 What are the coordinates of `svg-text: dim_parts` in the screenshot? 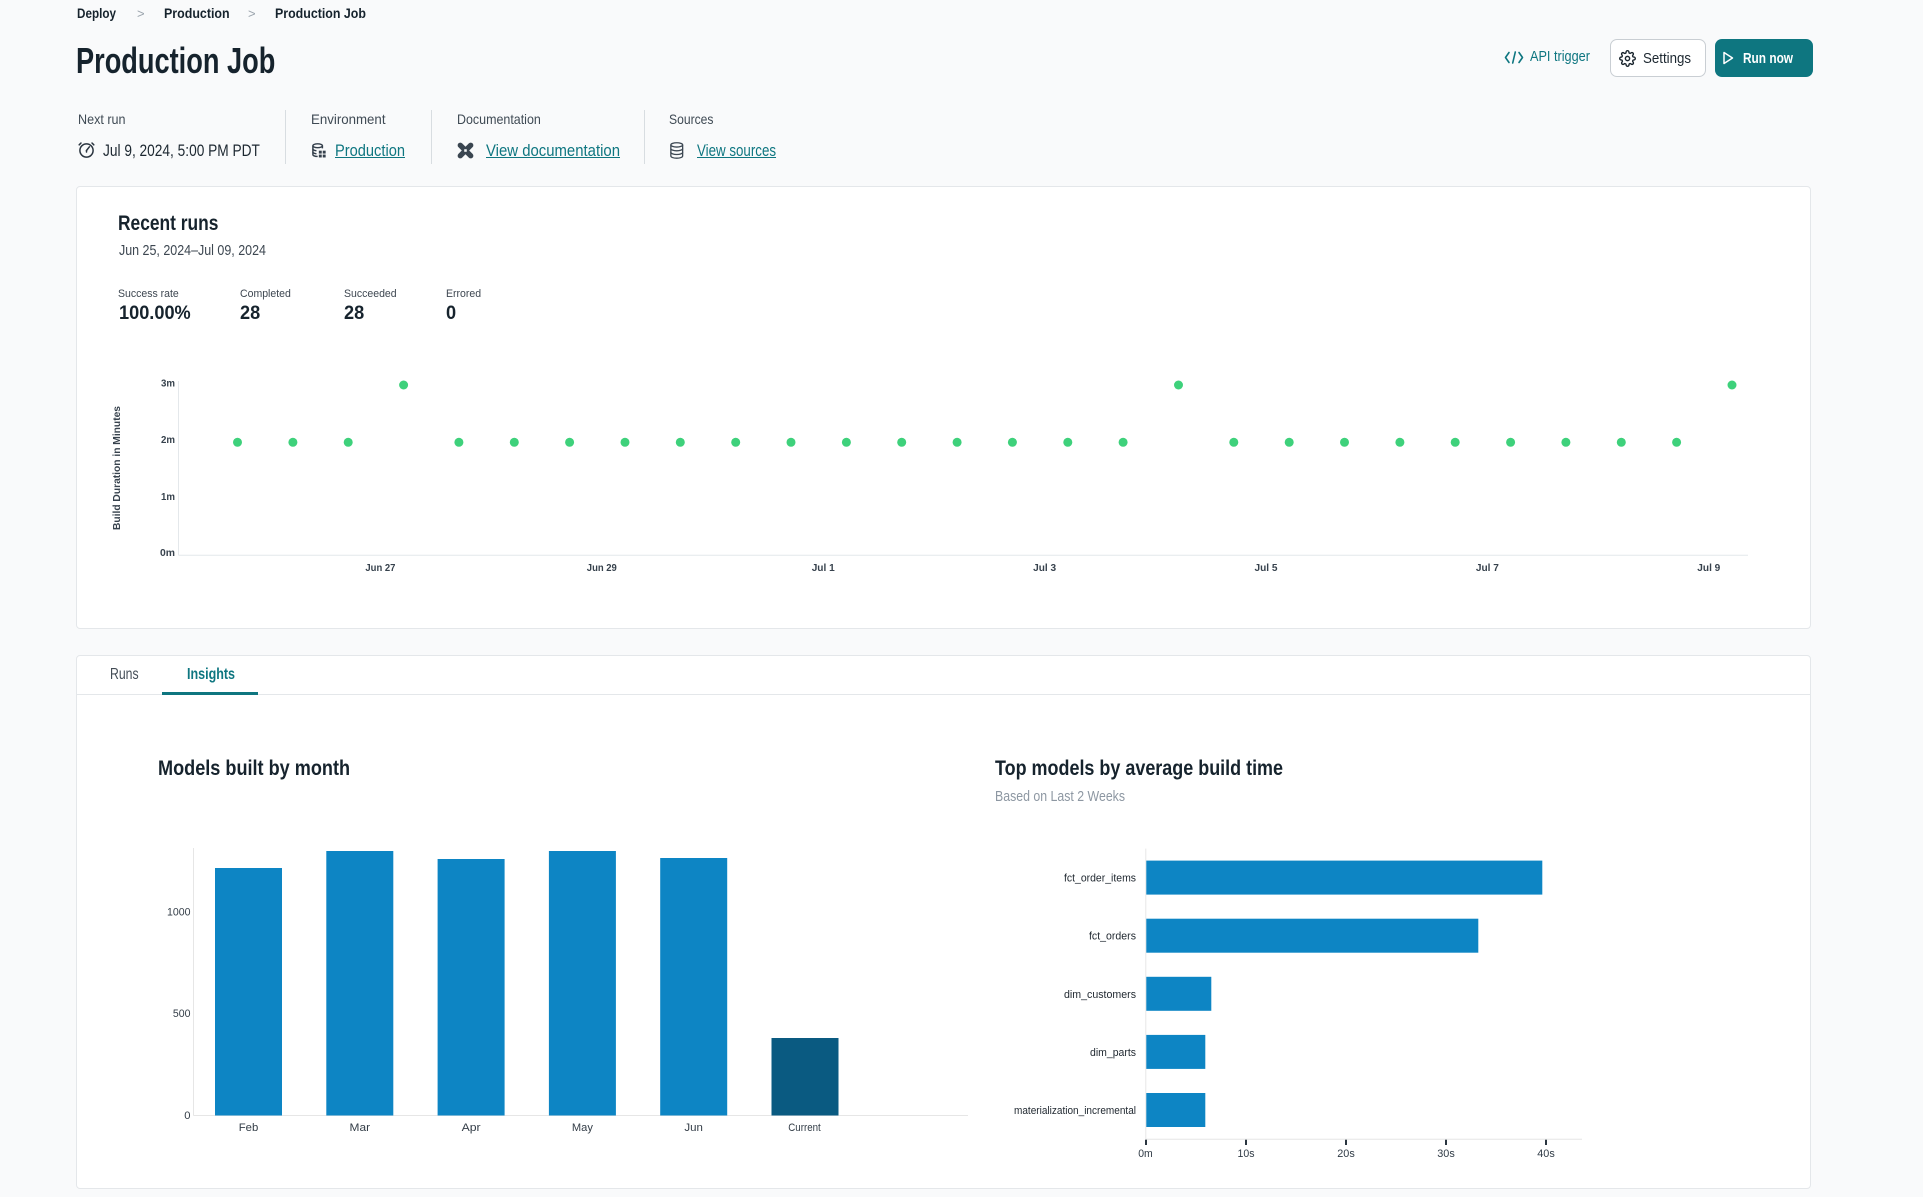 It's located at (1113, 1053).